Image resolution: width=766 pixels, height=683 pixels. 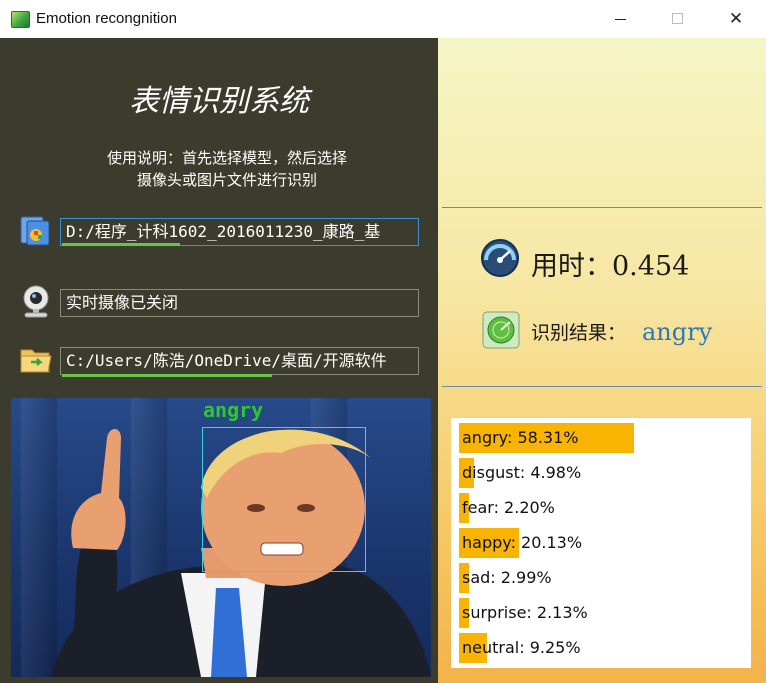 What do you see at coordinates (579, 333) in the screenshot?
I see `result-label: 识别结果：` at bounding box center [579, 333].